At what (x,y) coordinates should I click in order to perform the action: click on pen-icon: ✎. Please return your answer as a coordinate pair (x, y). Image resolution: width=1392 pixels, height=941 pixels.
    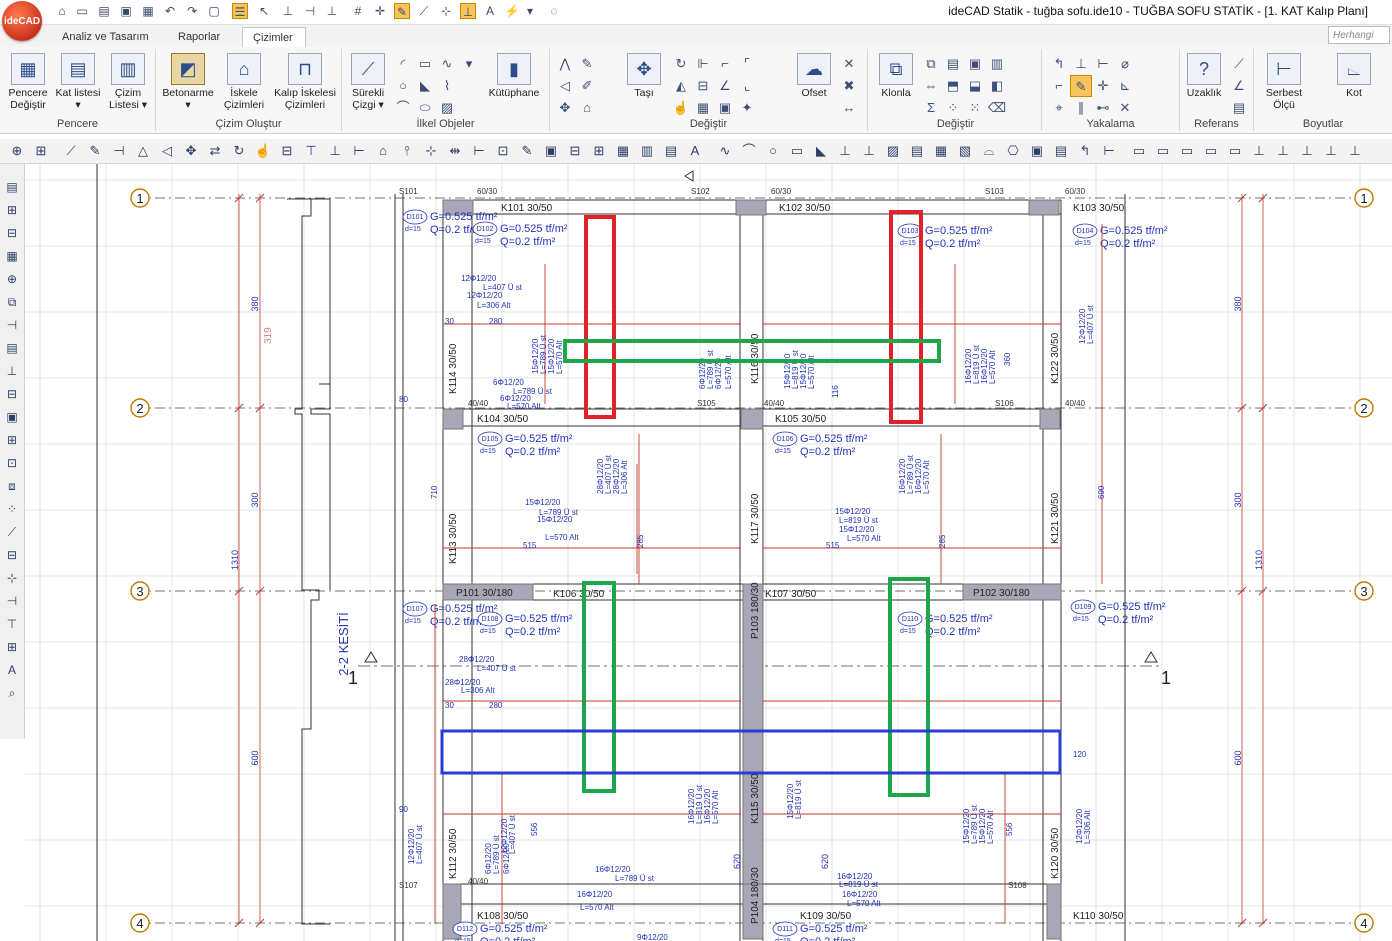
    Looking at the image, I should click on (95, 151).